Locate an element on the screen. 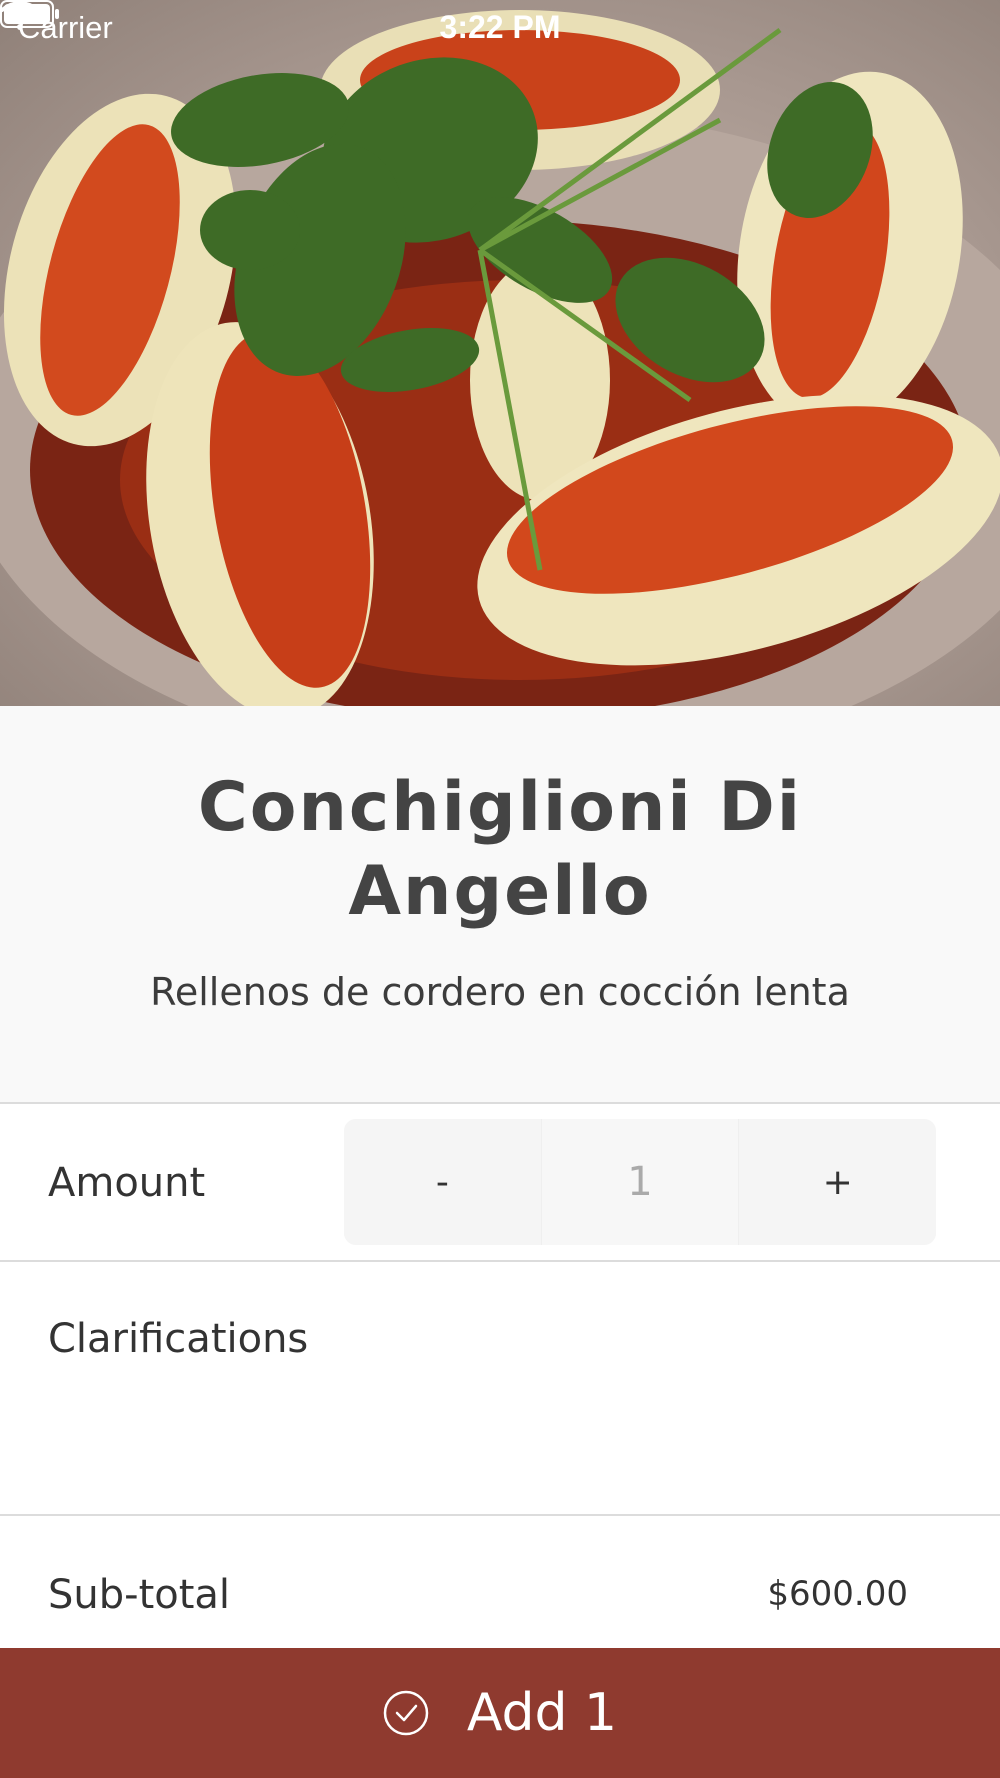 Image resolution: width=1000 pixels, height=1778 pixels. quantity-stepper: - 1 + is located at coordinates (640, 1182).